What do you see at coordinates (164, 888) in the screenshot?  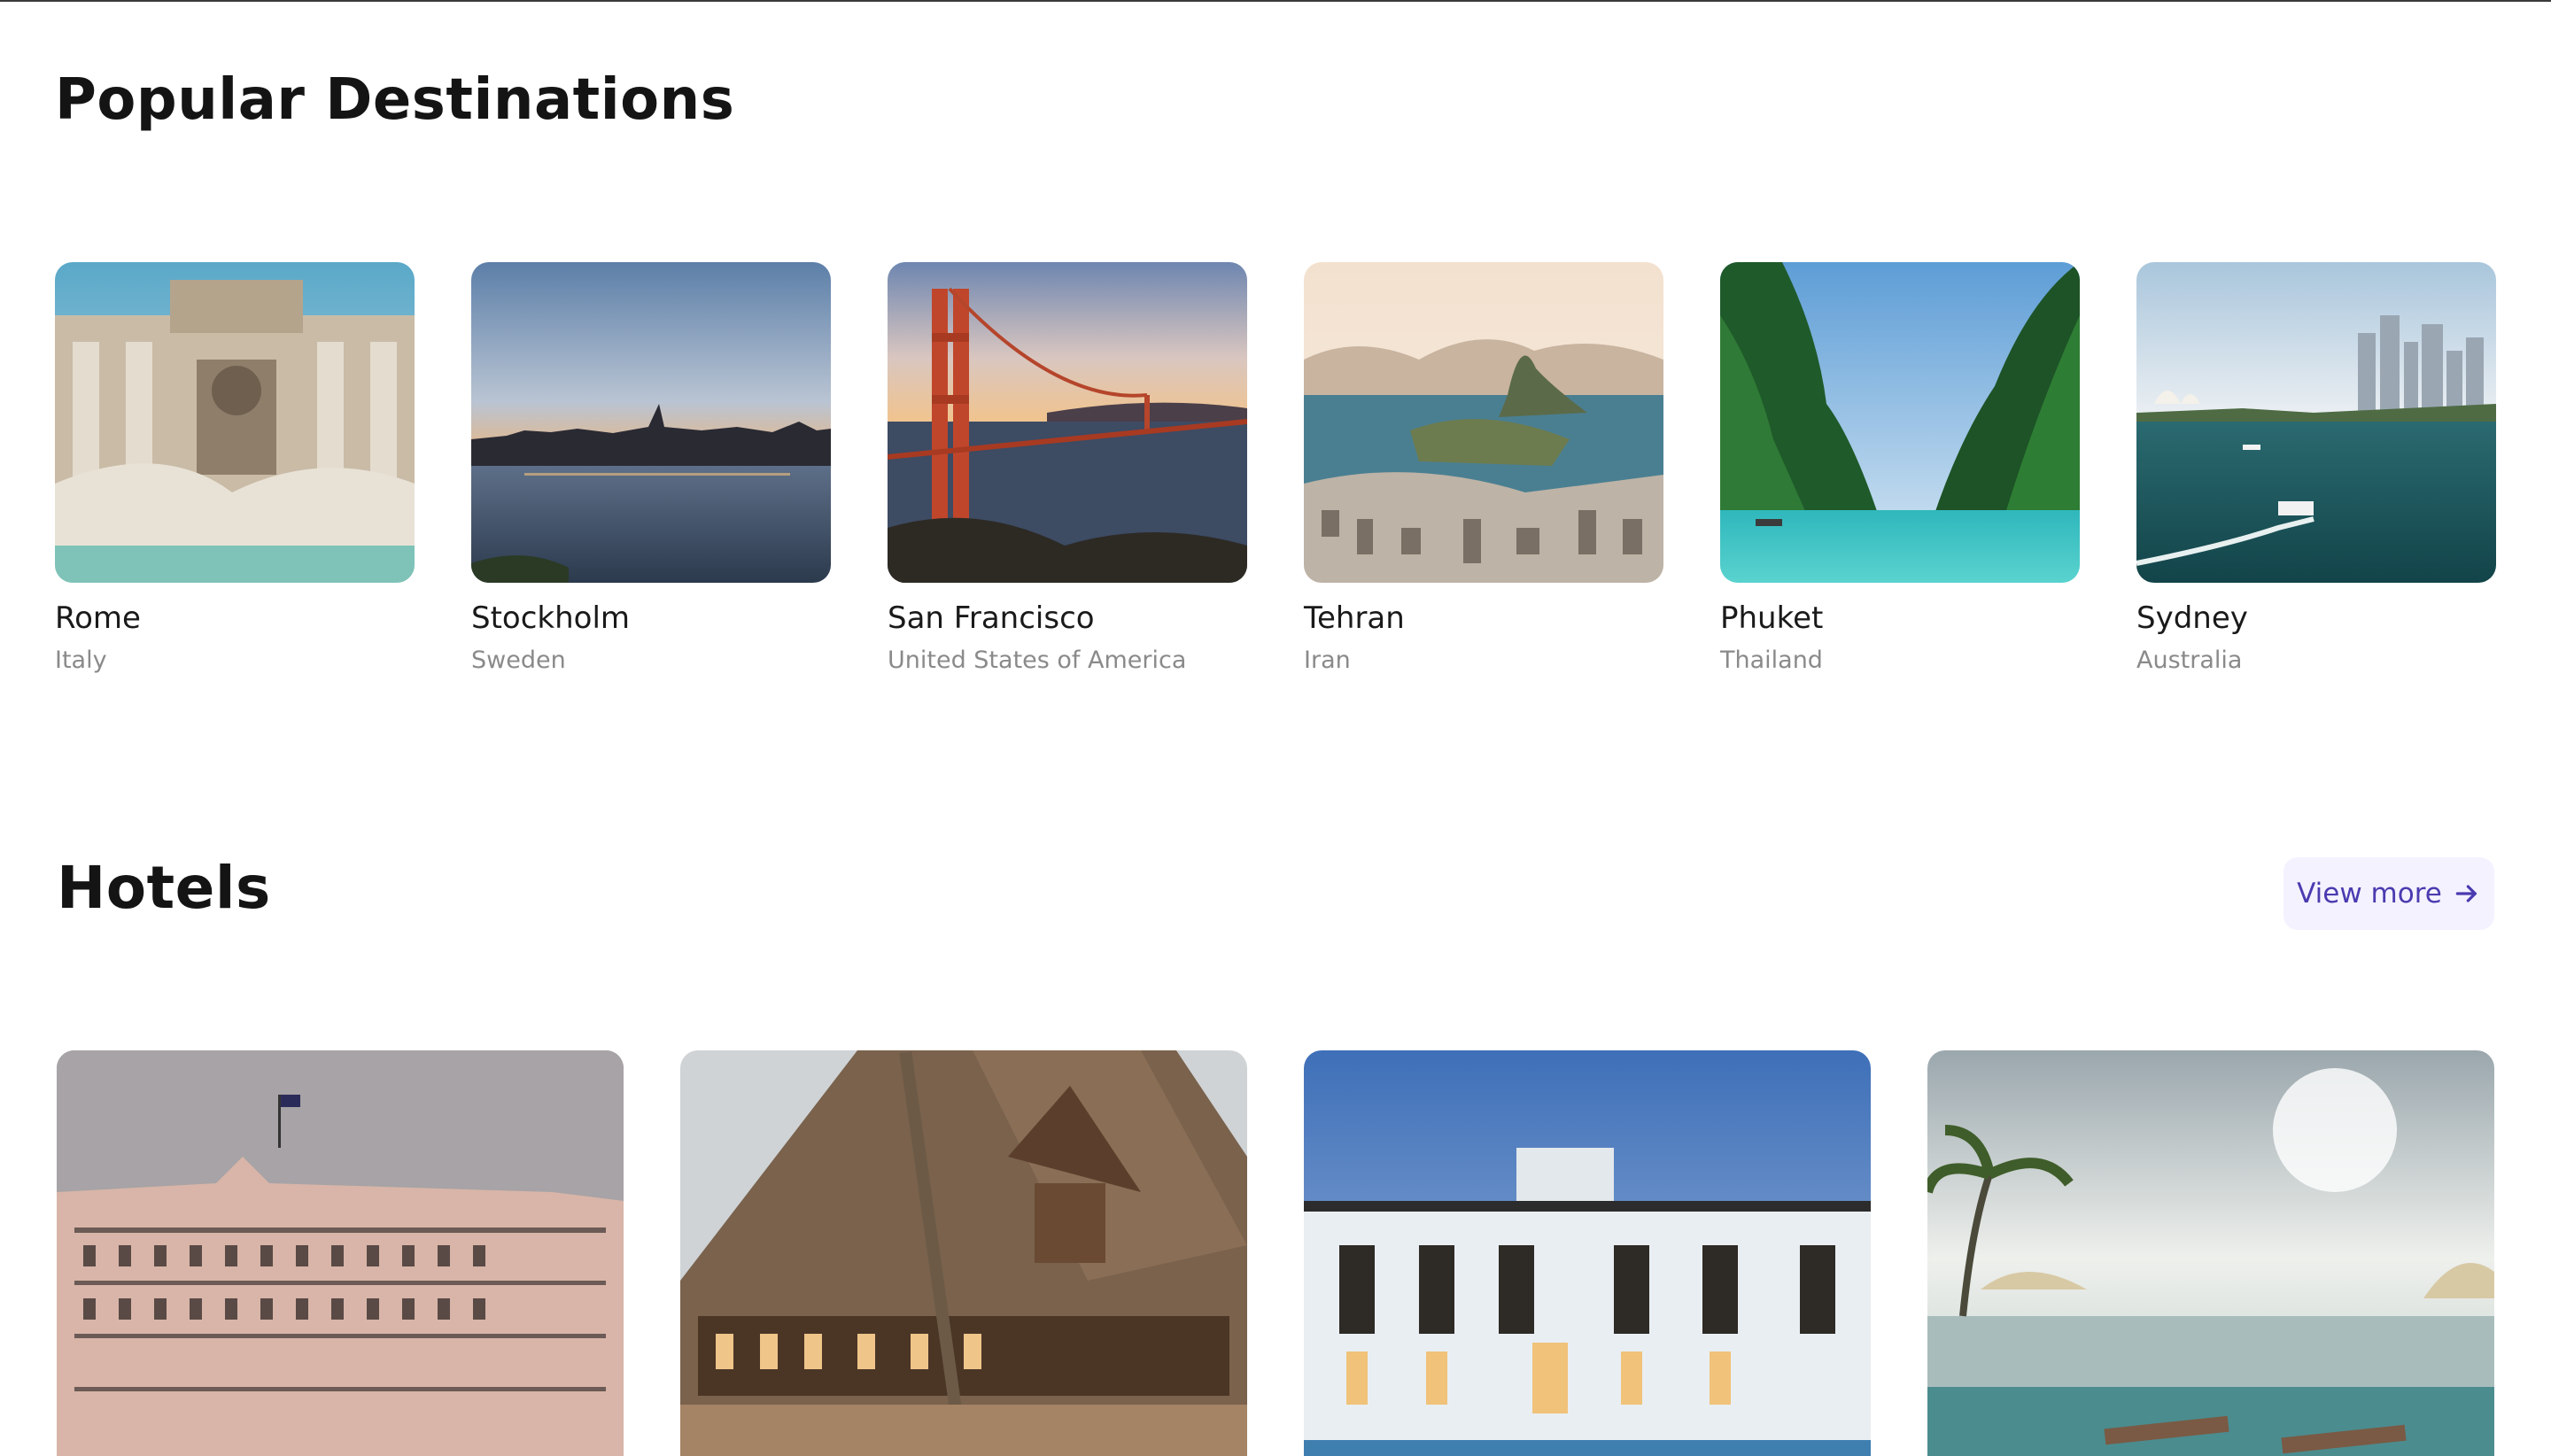 I see `hotels-title: Hotels` at bounding box center [164, 888].